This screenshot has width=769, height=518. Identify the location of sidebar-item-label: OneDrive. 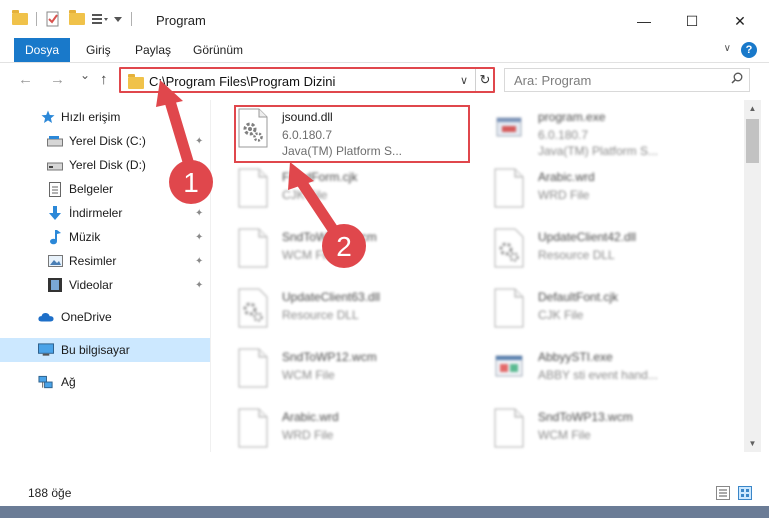
(86, 317).